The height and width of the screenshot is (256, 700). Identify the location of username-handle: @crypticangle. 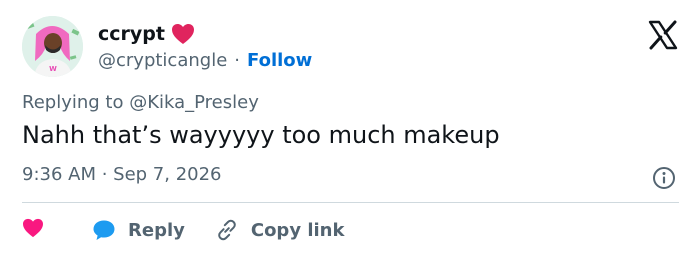
(162, 60).